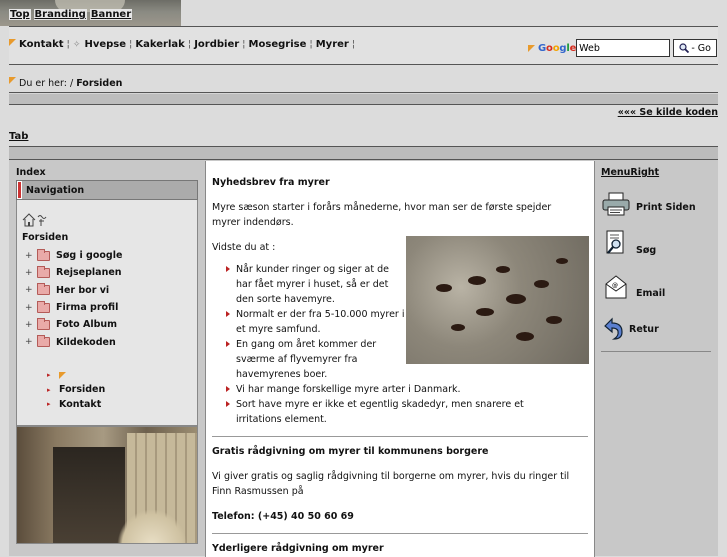 This screenshot has height=557, width=727. I want to click on house-icon, so click(36, 220).